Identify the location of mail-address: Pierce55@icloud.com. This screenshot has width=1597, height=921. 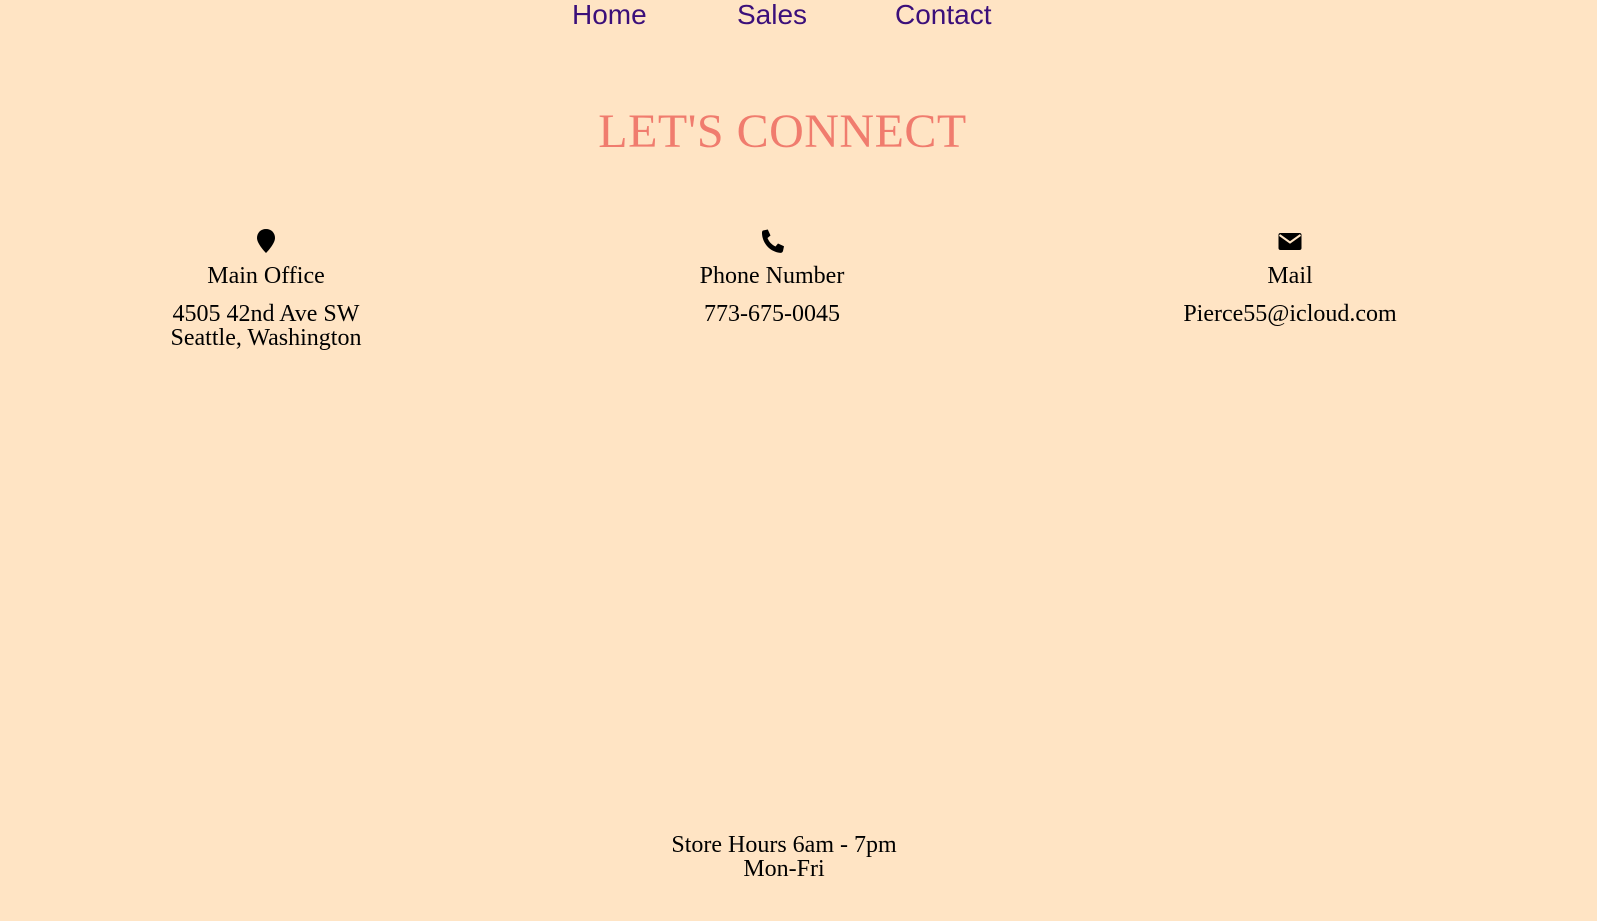
(1290, 314).